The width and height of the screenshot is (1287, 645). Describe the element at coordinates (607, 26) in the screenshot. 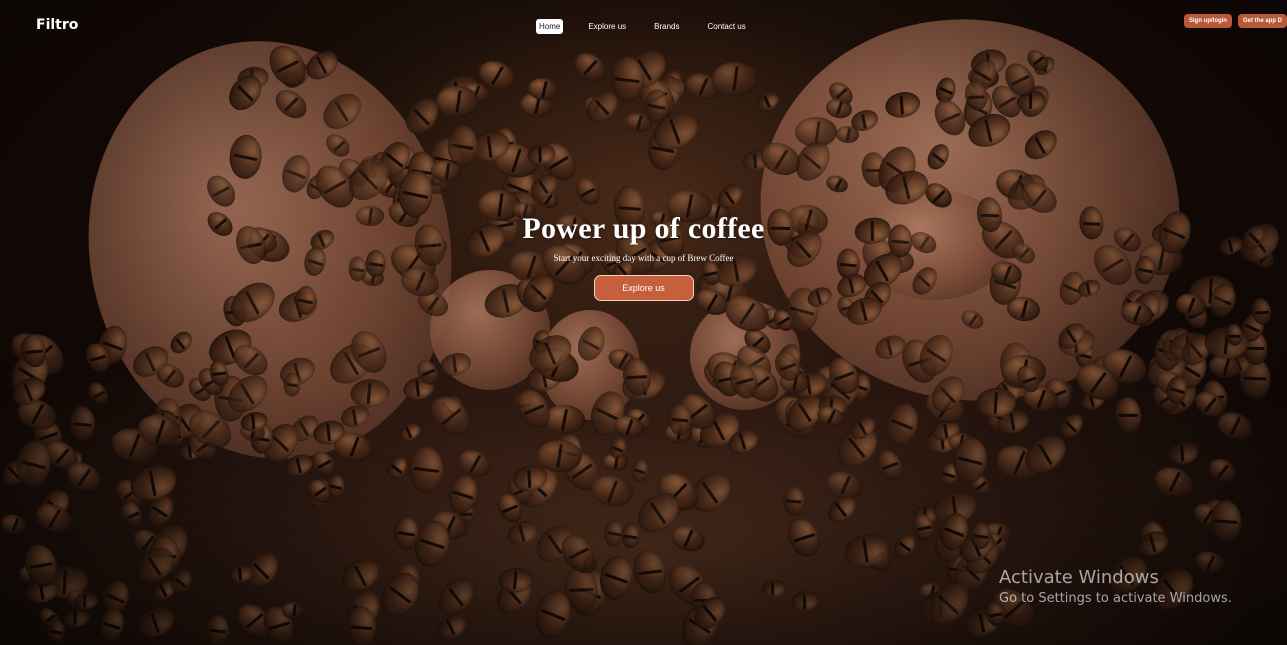

I see `nav-item-explore-us: Explore us` at that location.